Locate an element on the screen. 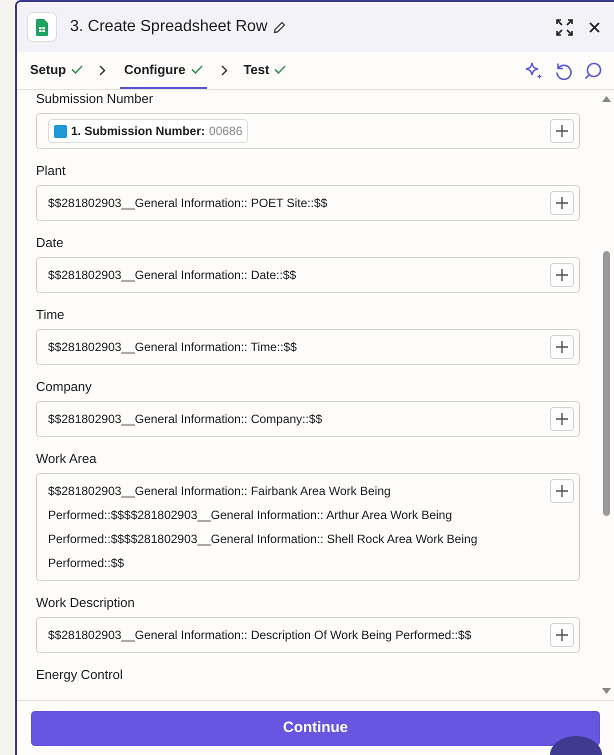 The width and height of the screenshot is (614, 755). field-label: Plant is located at coordinates (51, 171).